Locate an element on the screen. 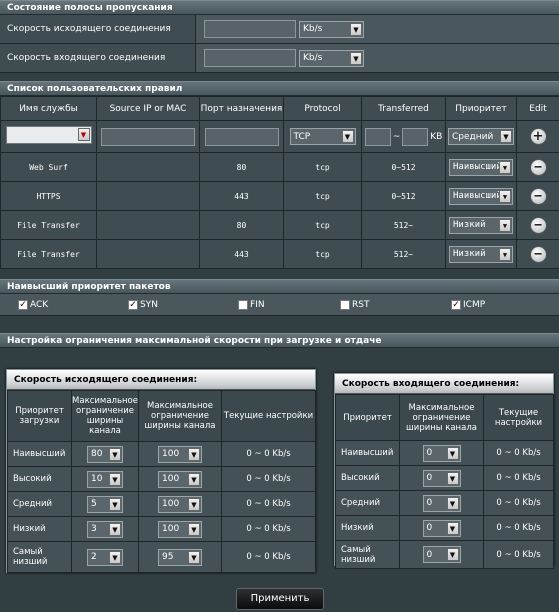  download-speed-row: Скорость входящего соединения Kb/s ▼ is located at coordinates (279, 58).